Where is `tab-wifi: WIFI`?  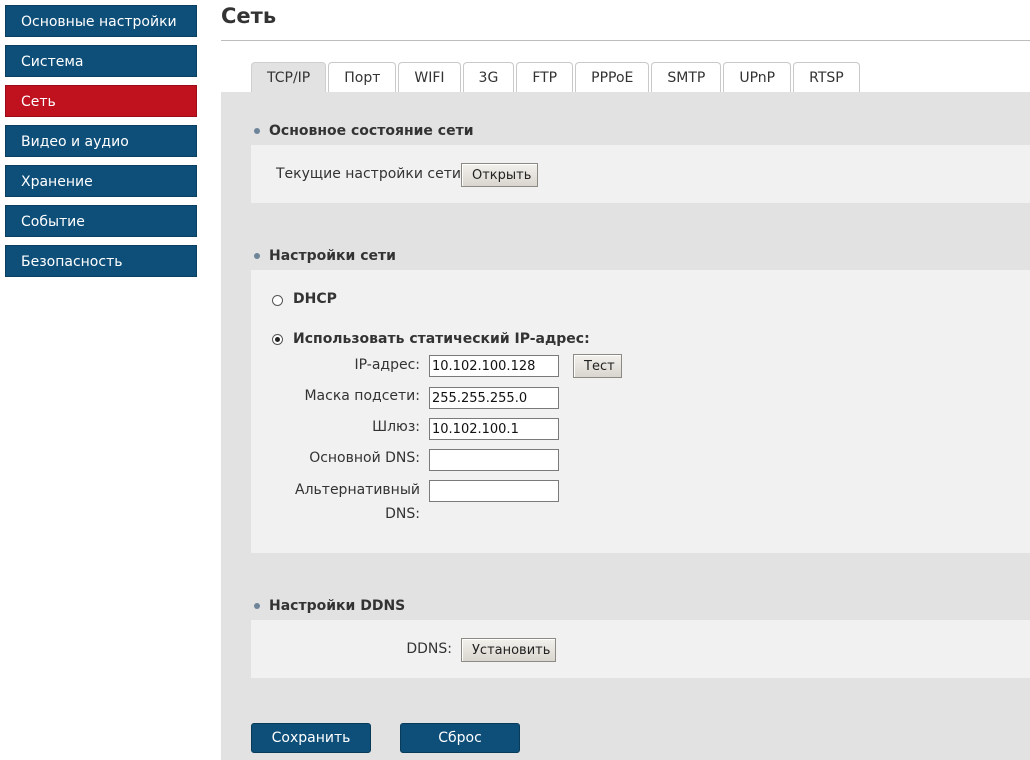
tab-wifi: WIFI is located at coordinates (429, 77).